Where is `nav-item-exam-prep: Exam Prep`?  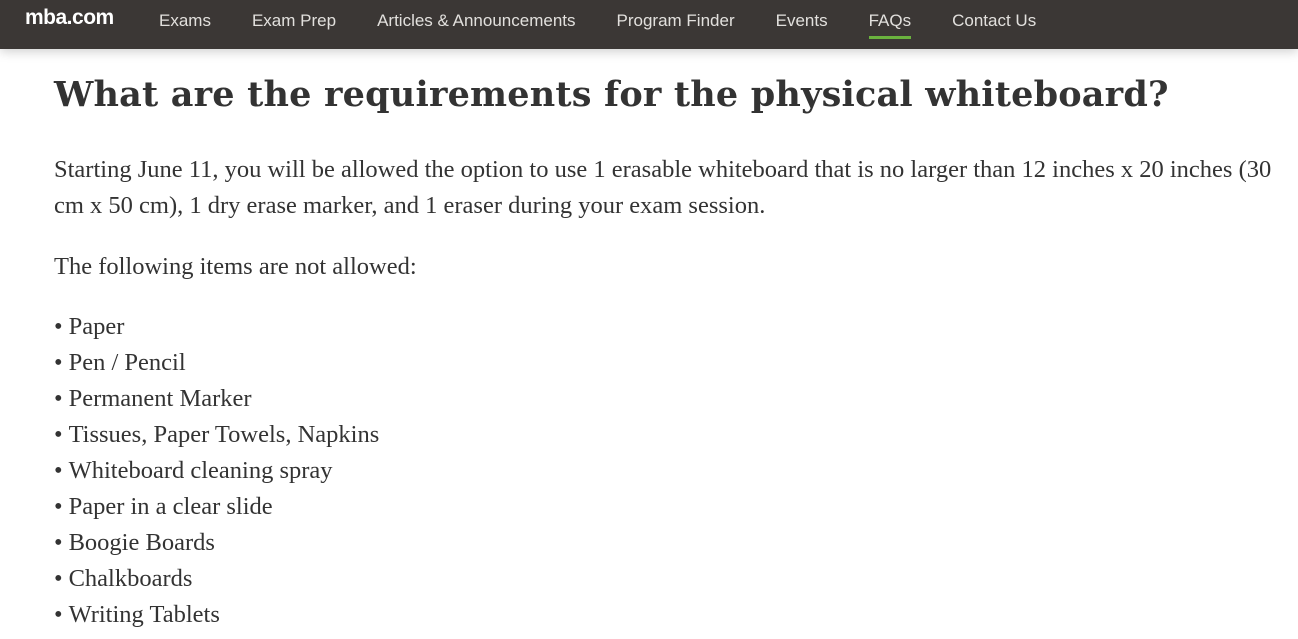
nav-item-exam-prep: Exam Prep is located at coordinates (294, 21).